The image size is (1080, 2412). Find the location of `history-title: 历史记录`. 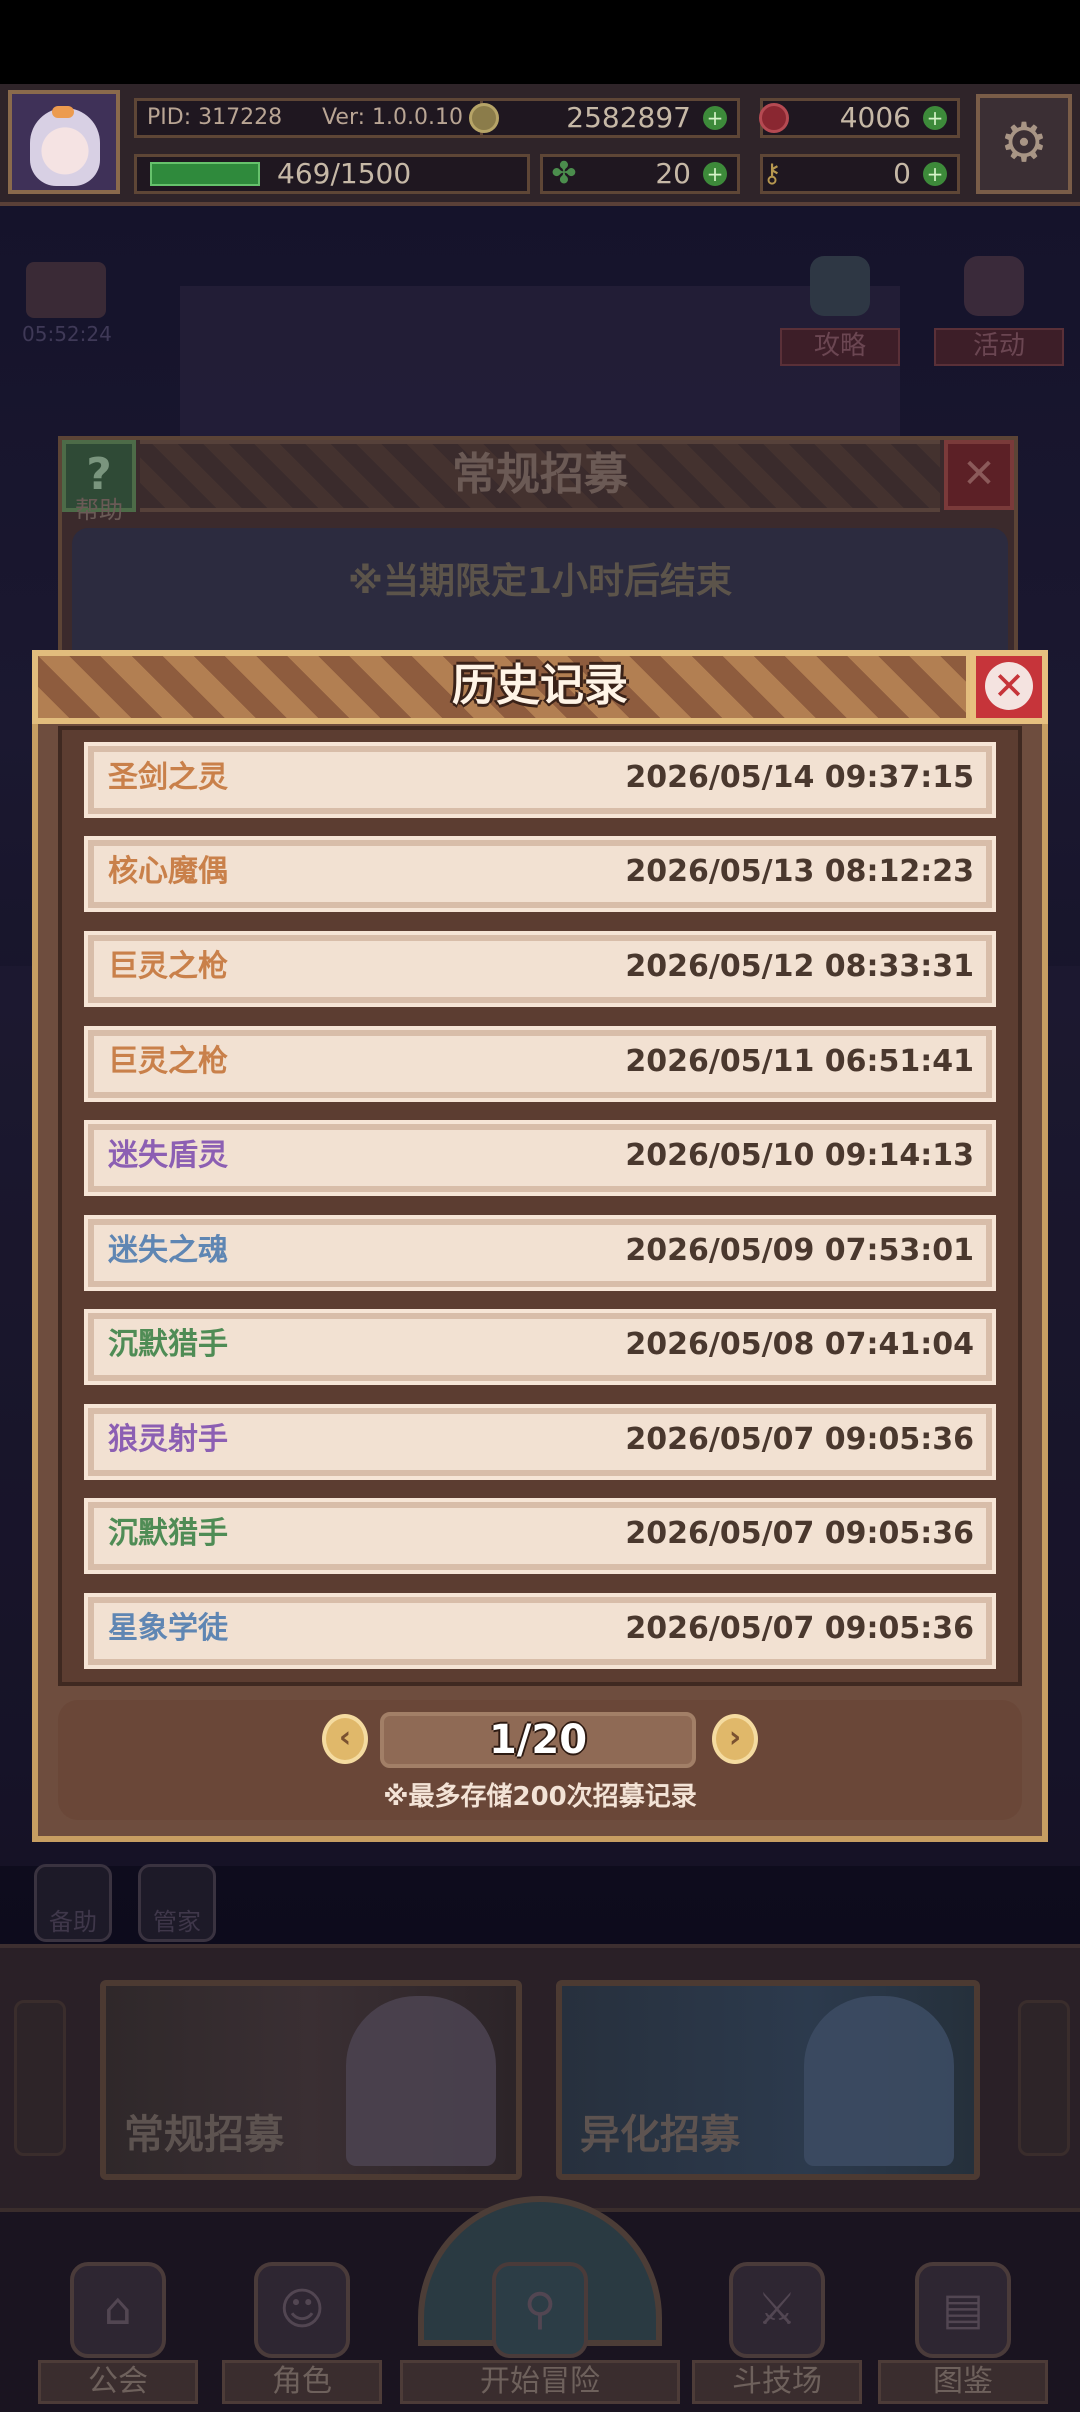

history-title: 历史记录 is located at coordinates (540, 685).